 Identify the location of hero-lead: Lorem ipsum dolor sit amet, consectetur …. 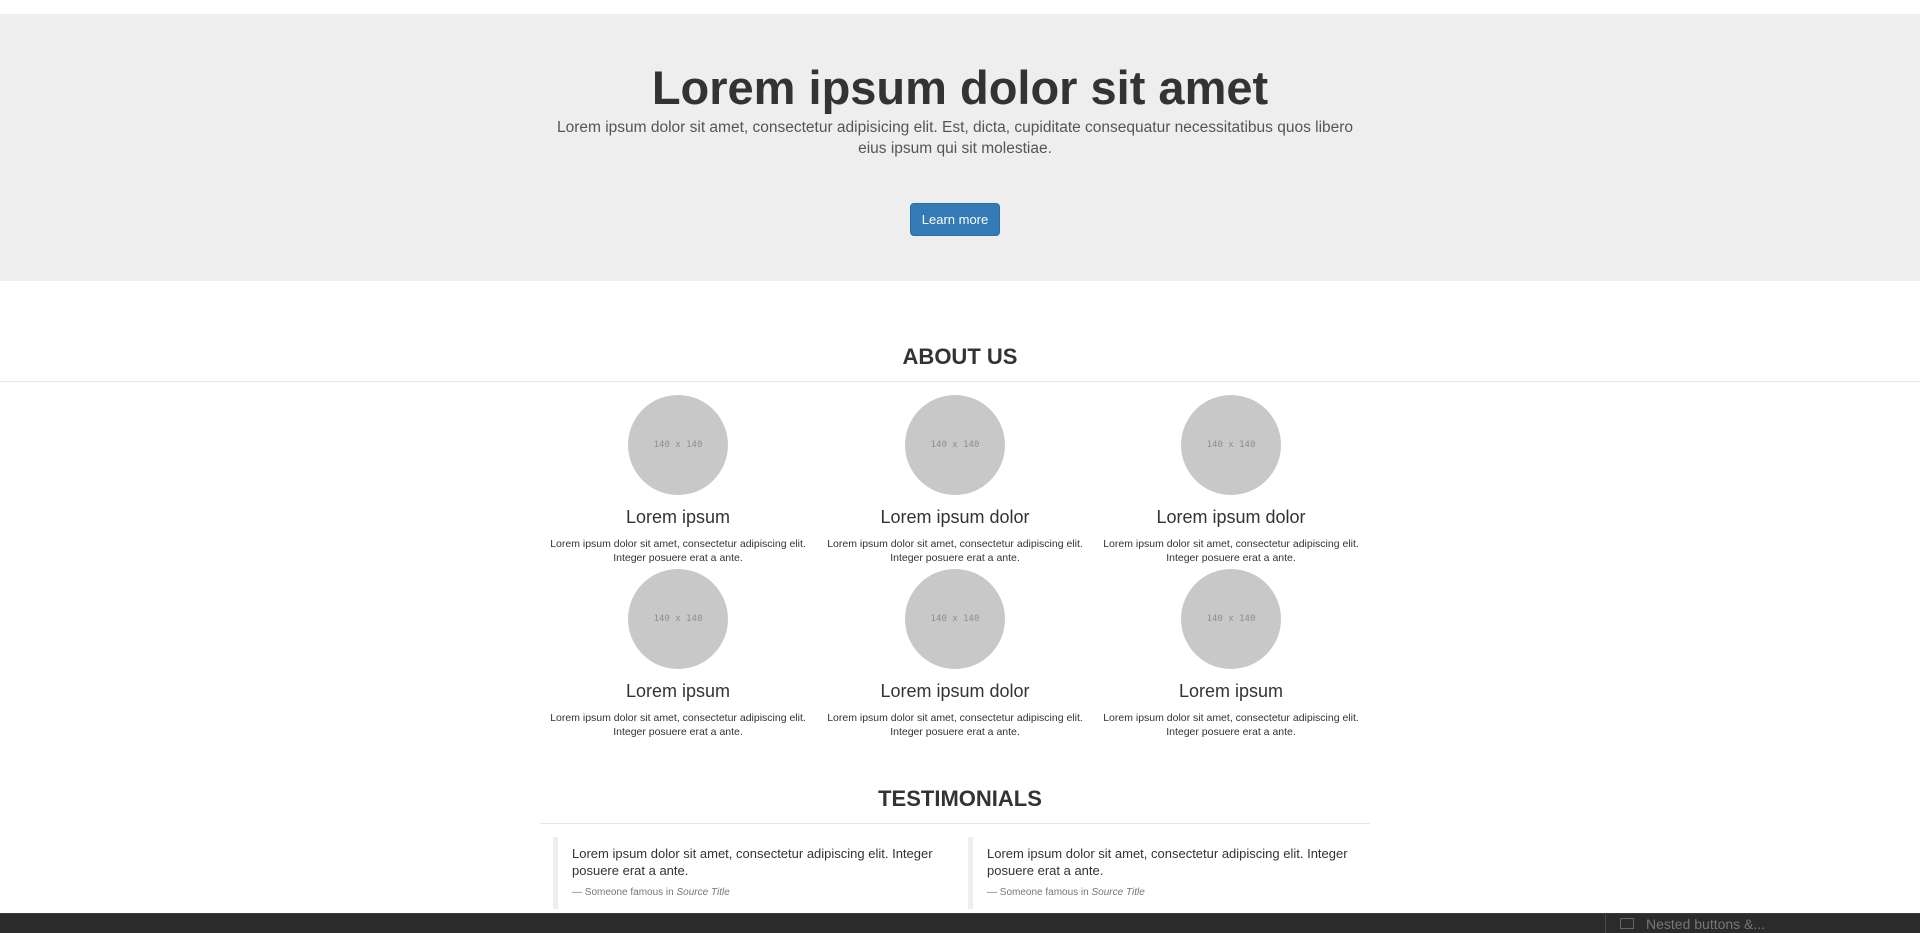
(955, 138).